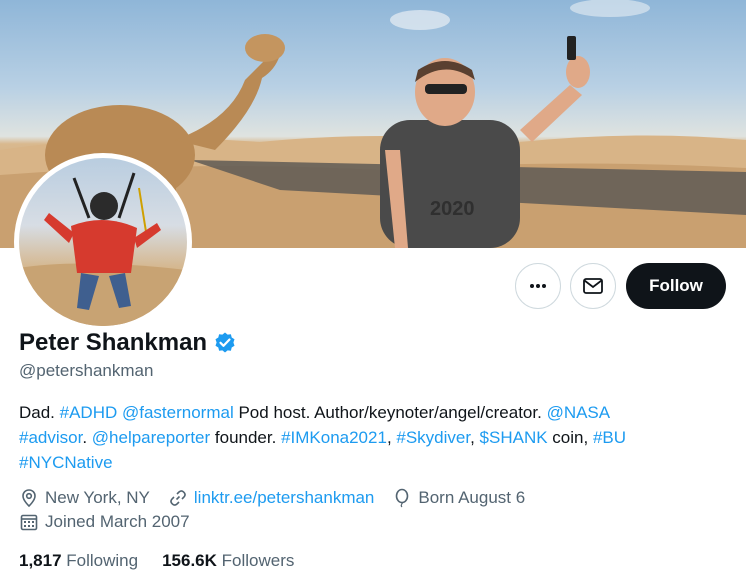 This screenshot has height=581, width=746. I want to click on mail-icon, so click(593, 286).